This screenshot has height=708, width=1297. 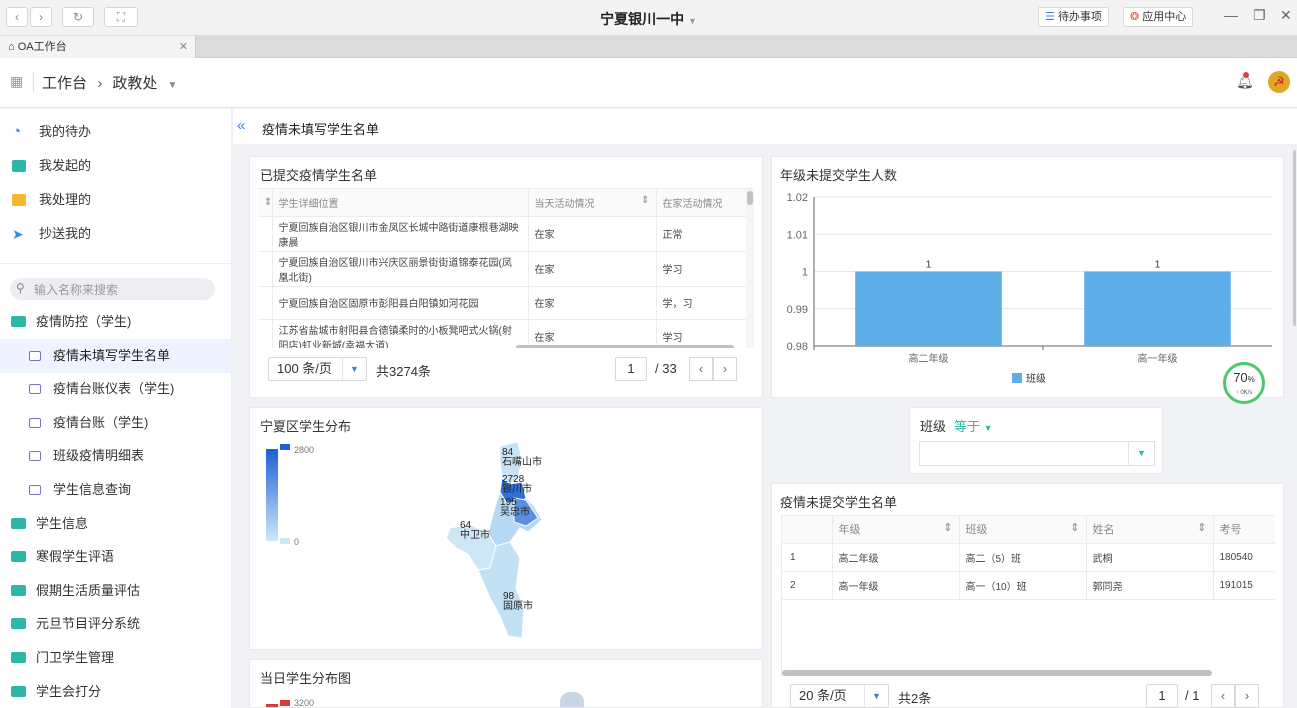 I want to click on clock-icon: ◔, so click(x=17, y=131).